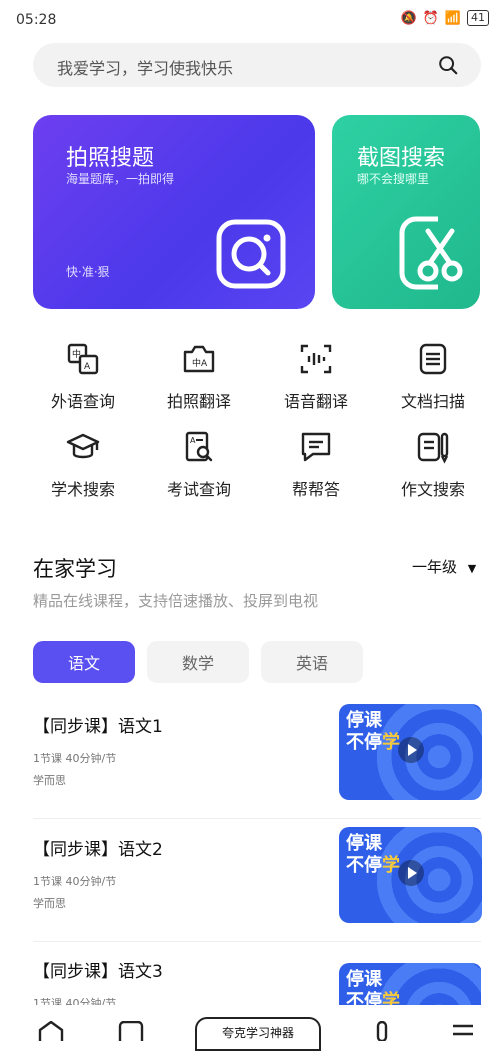 The image size is (499, 1051). Describe the element at coordinates (83, 359) in the screenshot. I see `translate-dictionary-icon: 中 A` at that location.